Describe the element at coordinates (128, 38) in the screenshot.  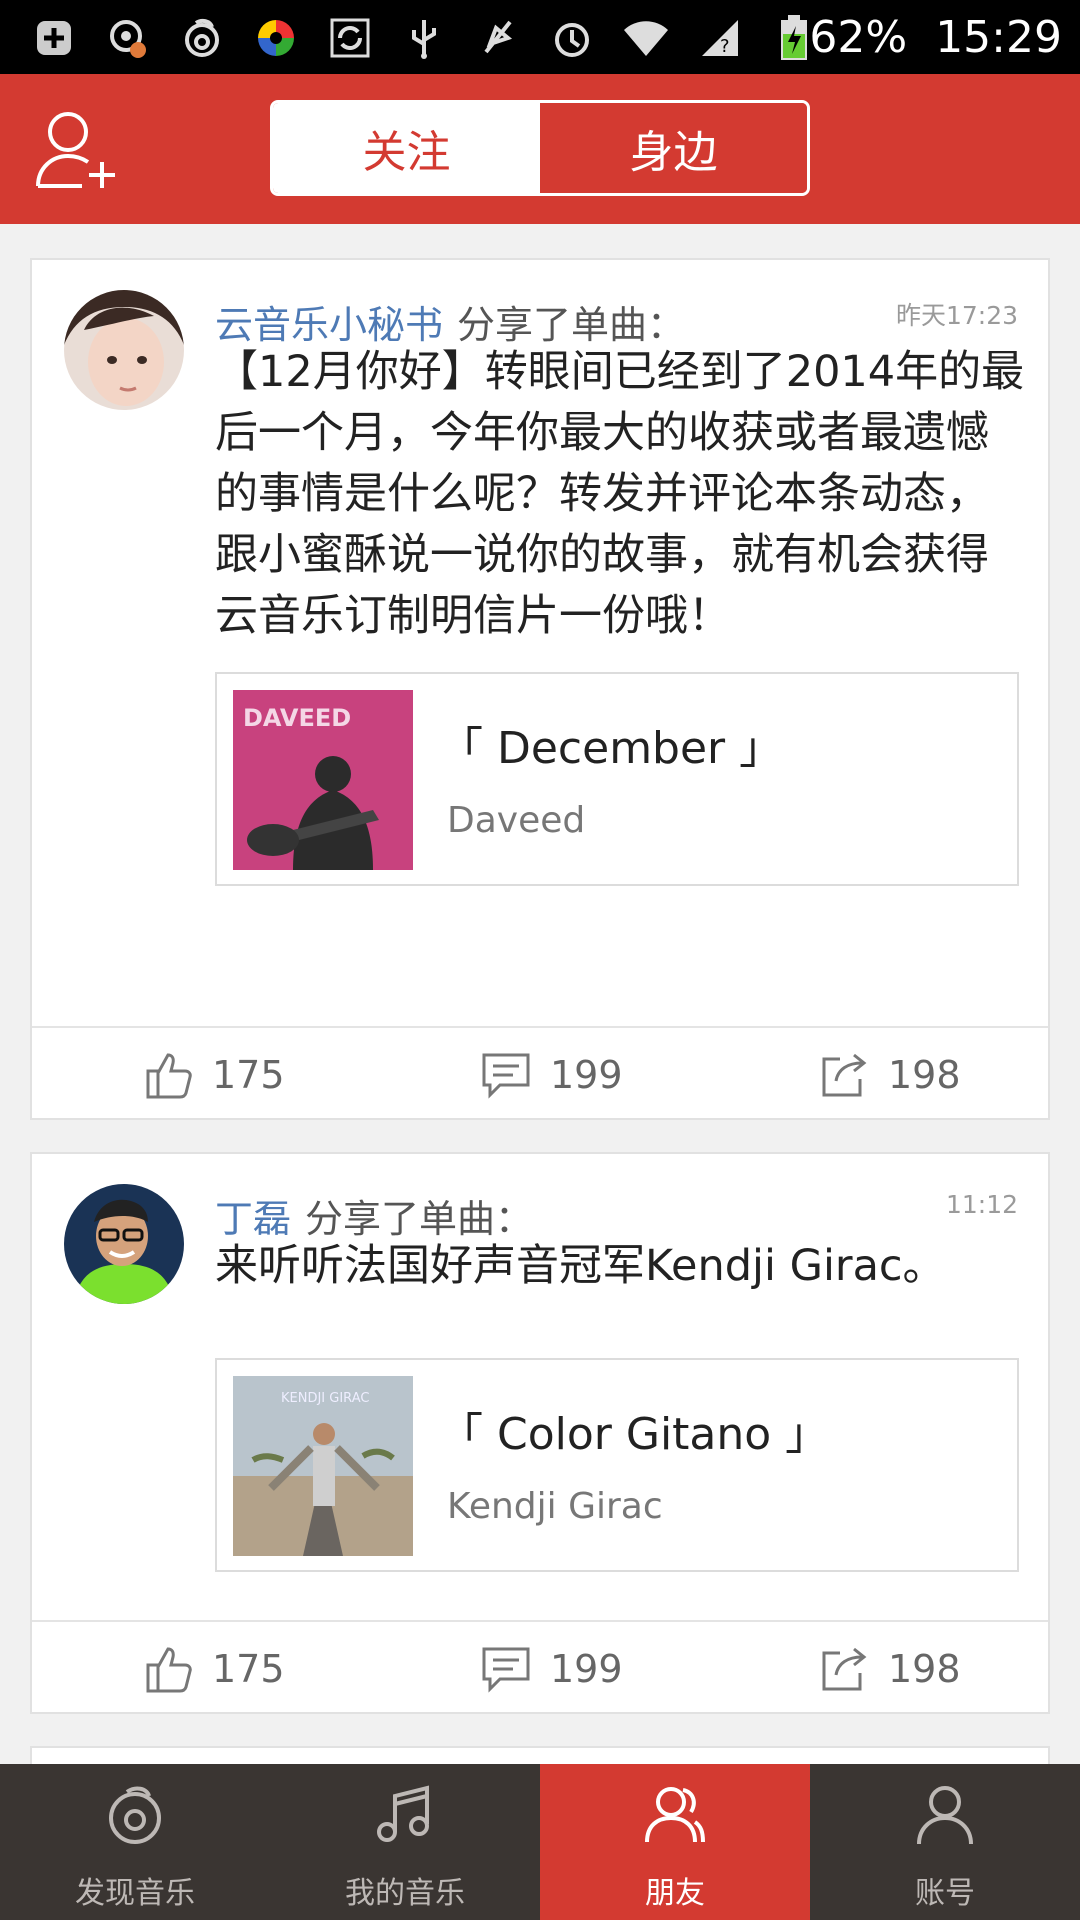
I see `notification-badge-icon` at that location.